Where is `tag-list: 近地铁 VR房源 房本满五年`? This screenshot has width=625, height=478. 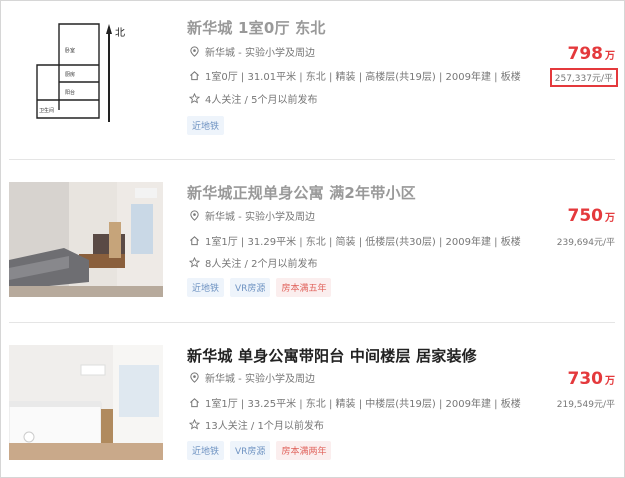
tag-list: 近地铁 VR房源 房本满五年 is located at coordinates (259, 287).